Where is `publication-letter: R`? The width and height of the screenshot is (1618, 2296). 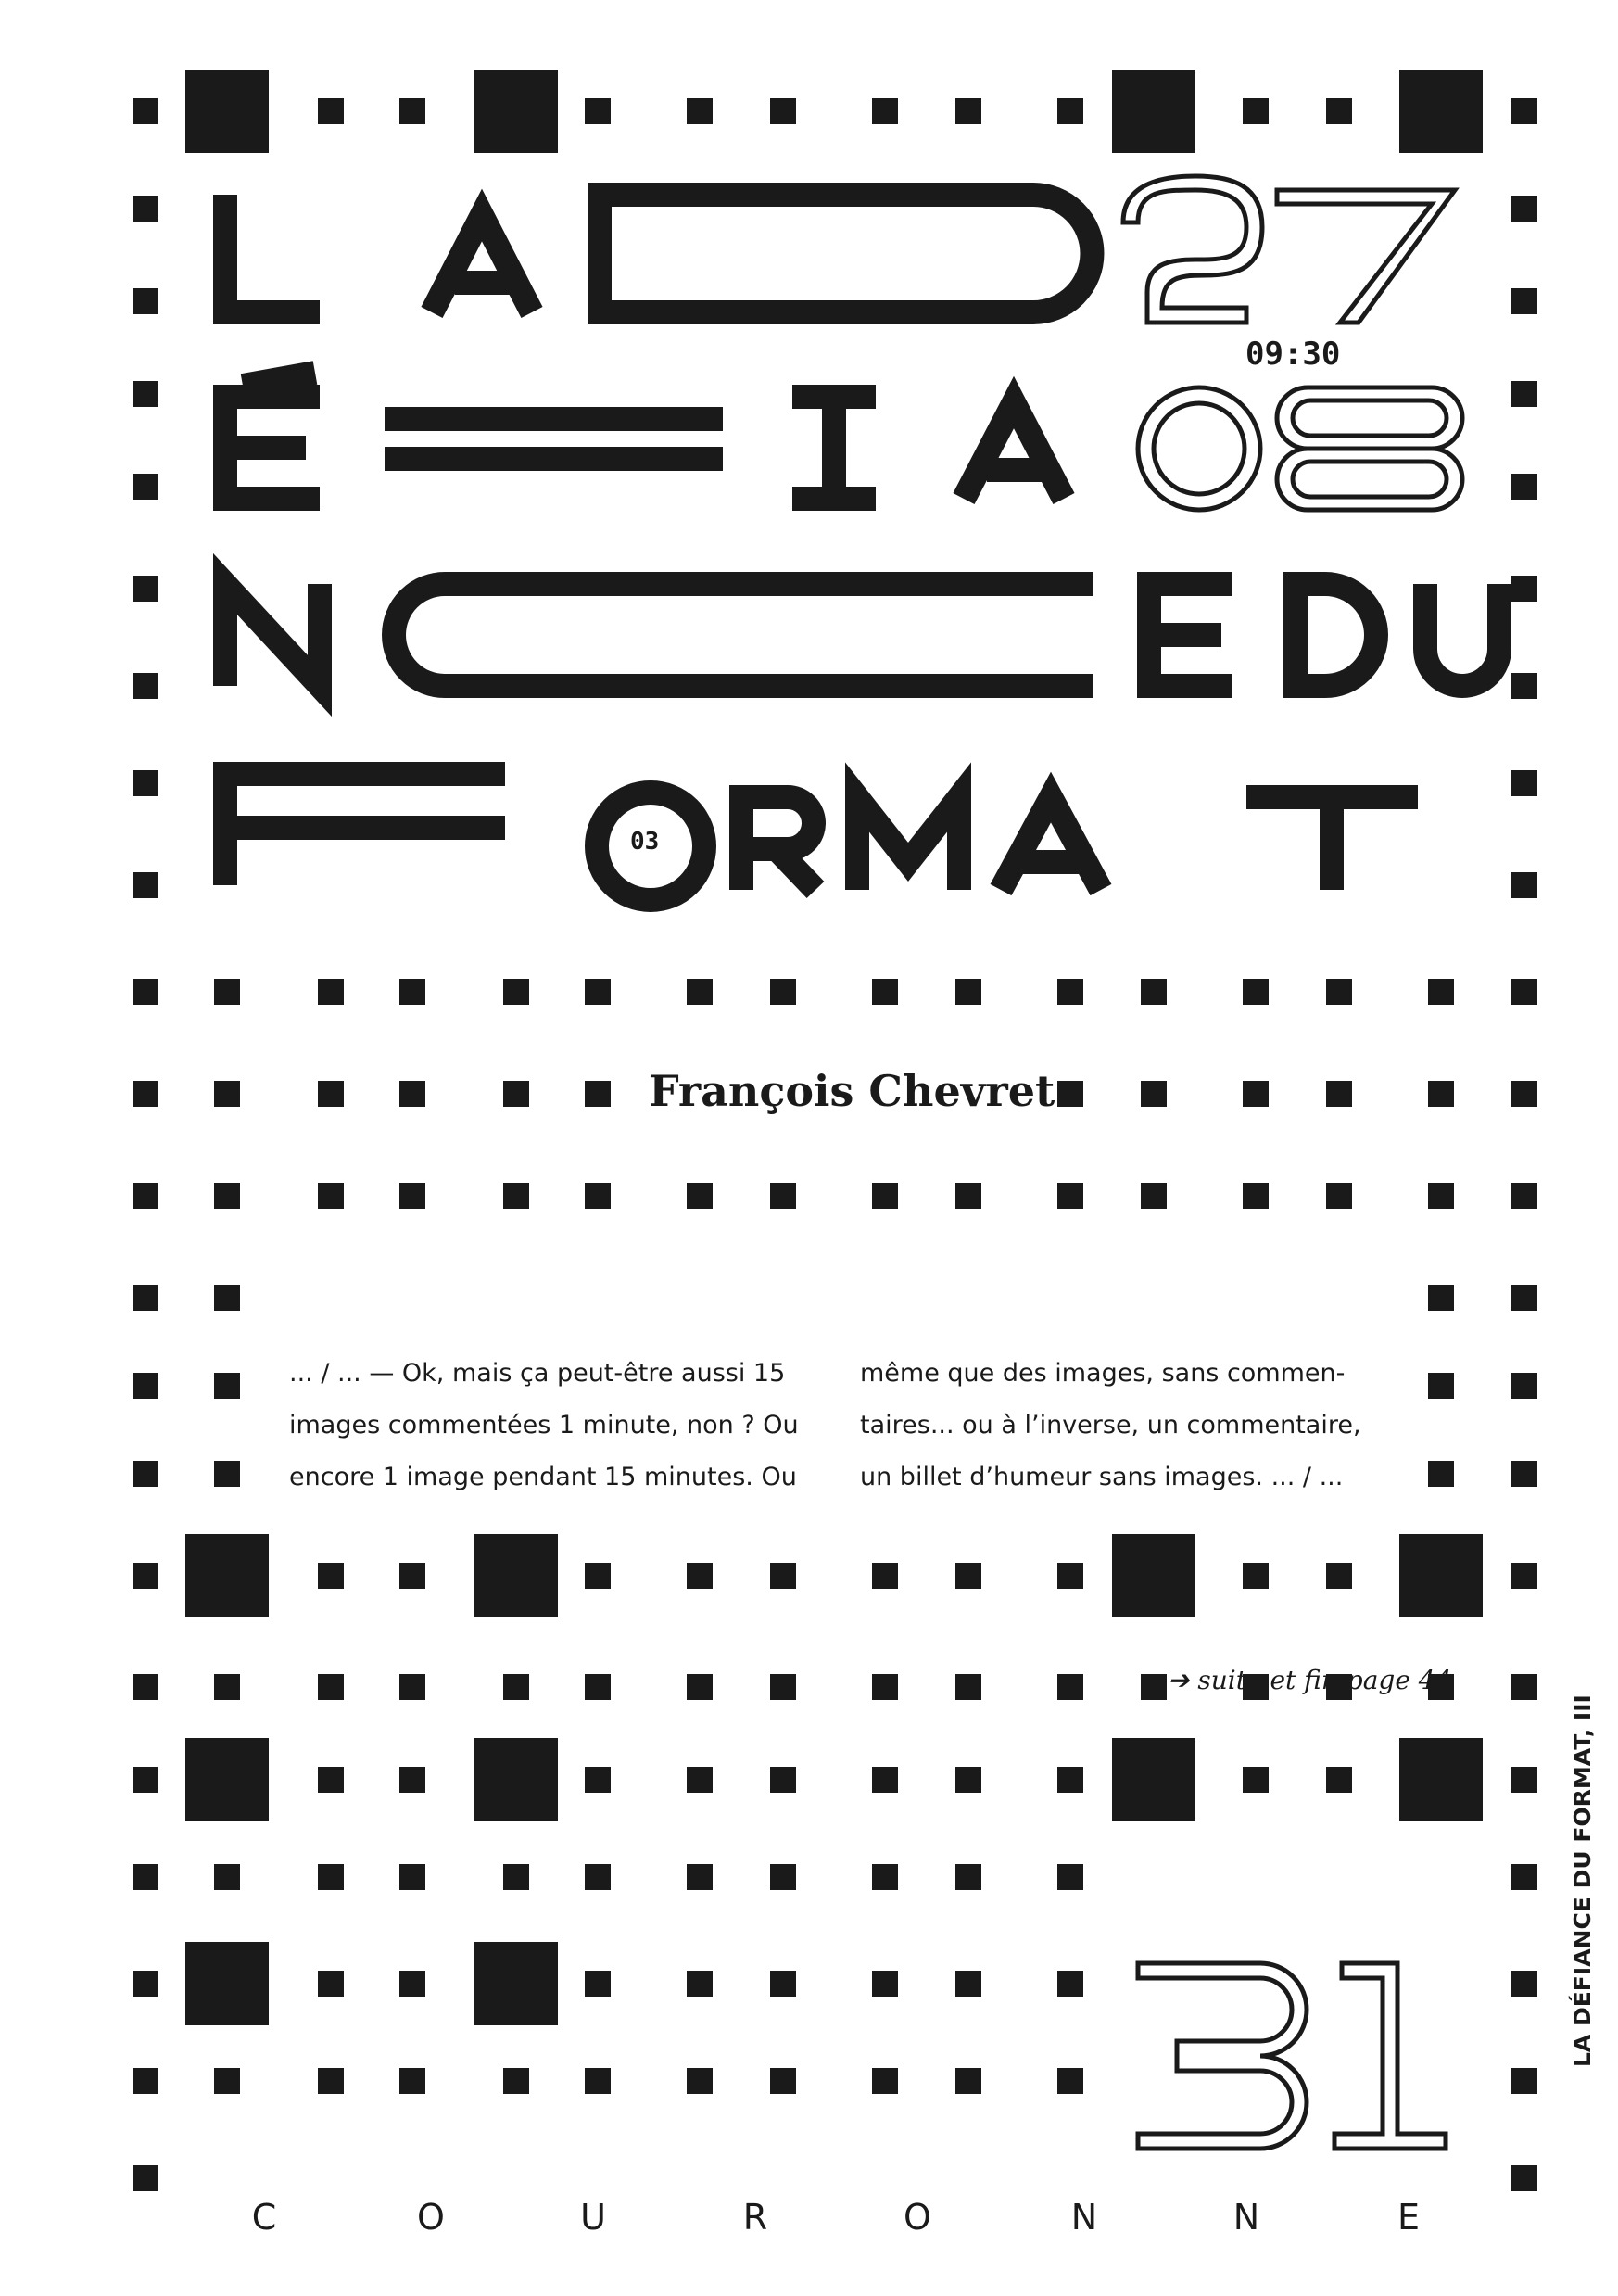 publication-letter: R is located at coordinates (755, 2217).